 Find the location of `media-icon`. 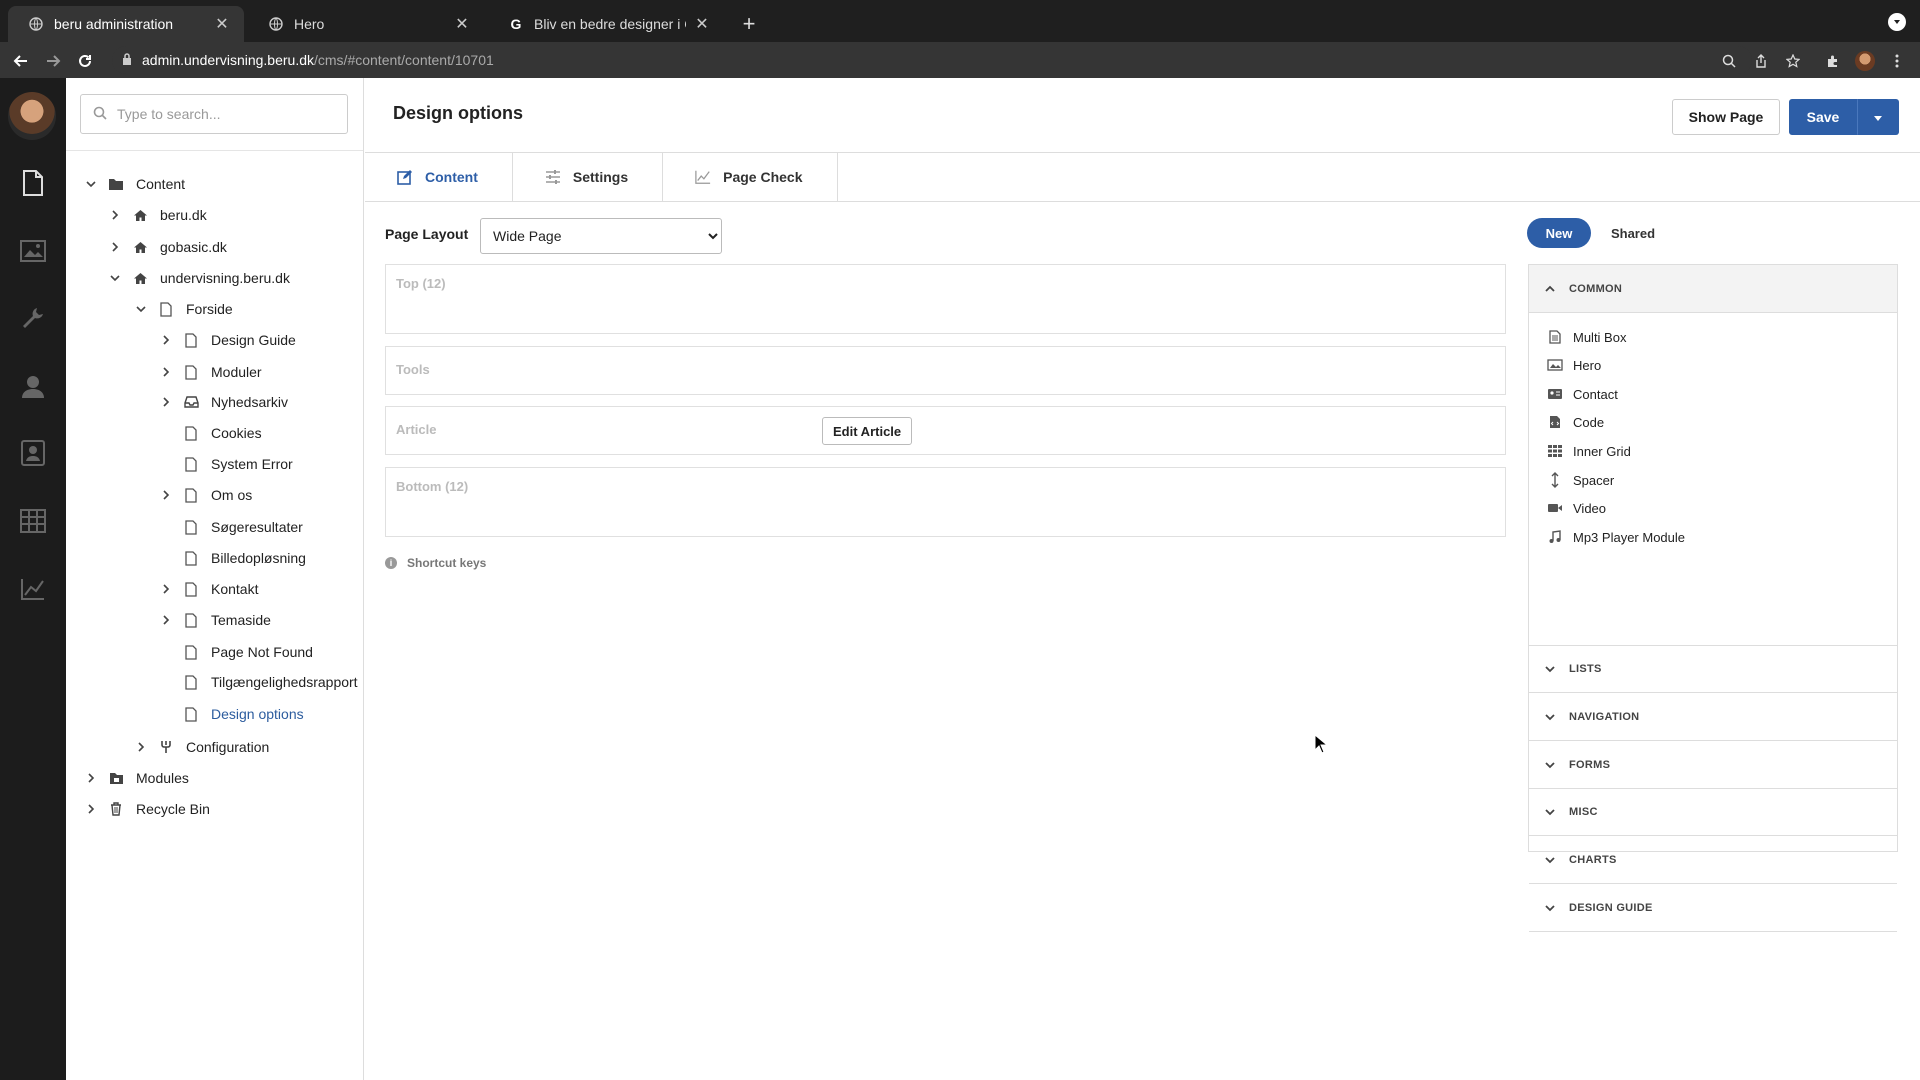

media-icon is located at coordinates (33, 251).